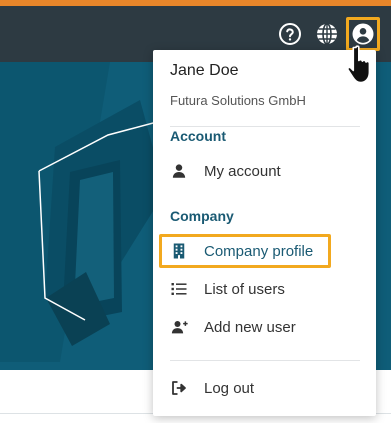 The image size is (391, 423). What do you see at coordinates (363, 34) in the screenshot?
I see `user-icon` at bounding box center [363, 34].